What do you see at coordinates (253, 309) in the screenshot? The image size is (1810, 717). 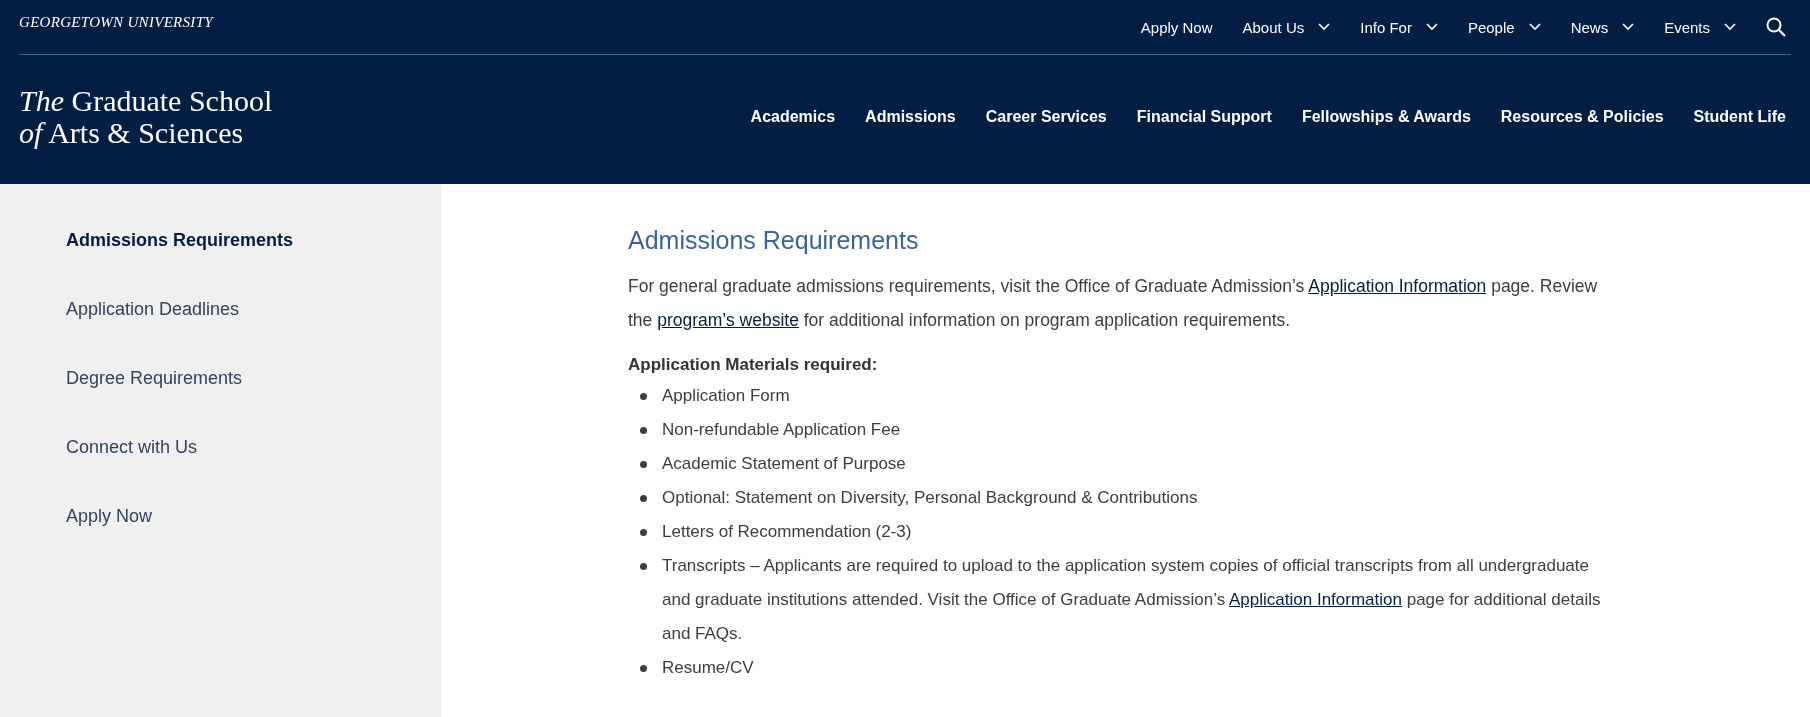 I see `sidebar-link: Application Deadlines` at bounding box center [253, 309].